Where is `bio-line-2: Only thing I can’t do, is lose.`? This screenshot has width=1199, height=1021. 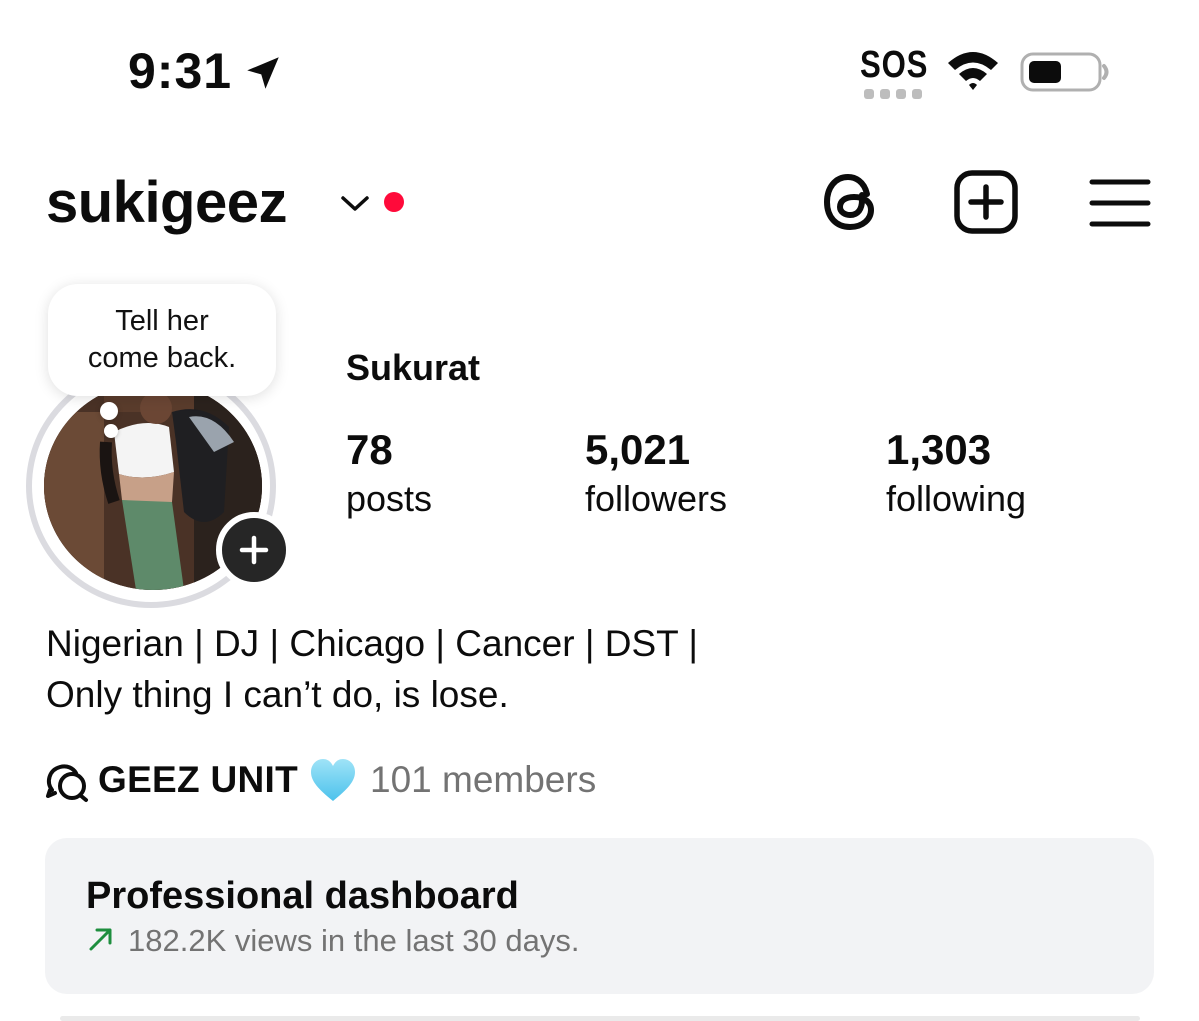
bio-line-2: Only thing I can’t do, is lose. is located at coordinates (277, 694).